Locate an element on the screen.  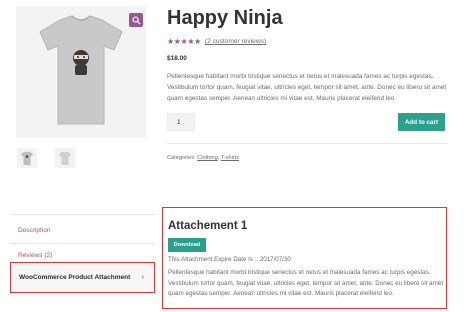
chevron-right-icon: › is located at coordinates (142, 277).